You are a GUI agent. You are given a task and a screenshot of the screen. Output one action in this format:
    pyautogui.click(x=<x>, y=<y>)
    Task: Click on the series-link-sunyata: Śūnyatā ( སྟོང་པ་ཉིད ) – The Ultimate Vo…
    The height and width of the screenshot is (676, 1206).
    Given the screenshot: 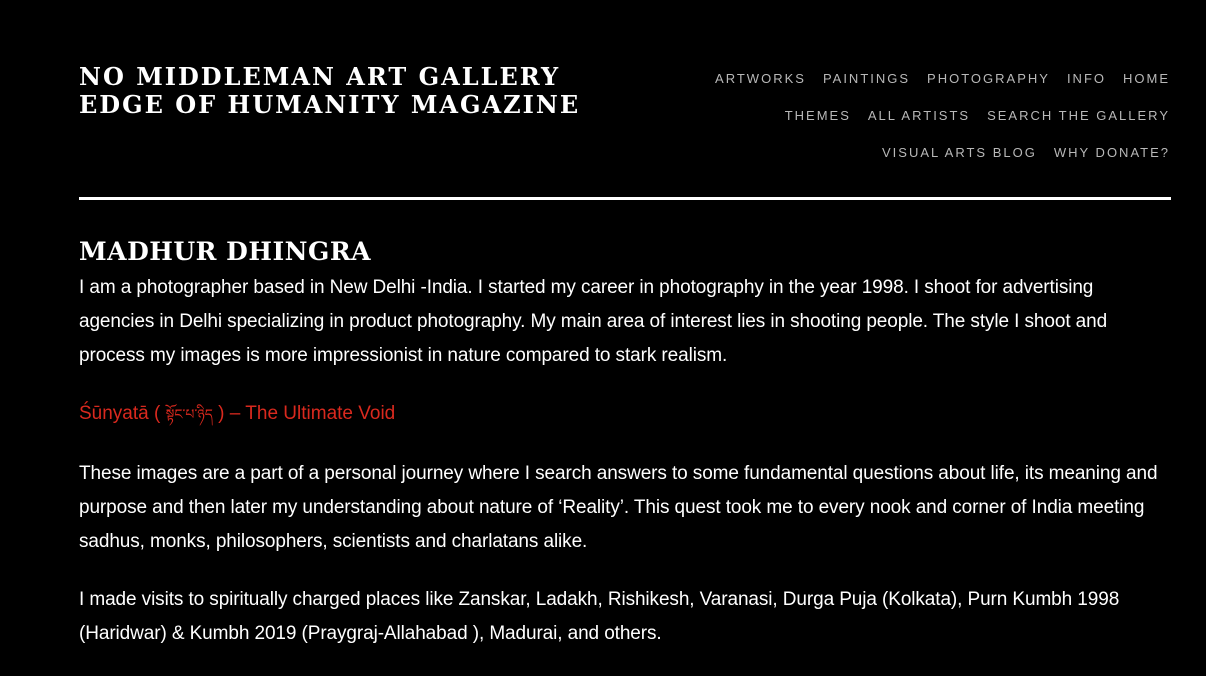 What is the action you would take?
    pyautogui.click(x=625, y=414)
    